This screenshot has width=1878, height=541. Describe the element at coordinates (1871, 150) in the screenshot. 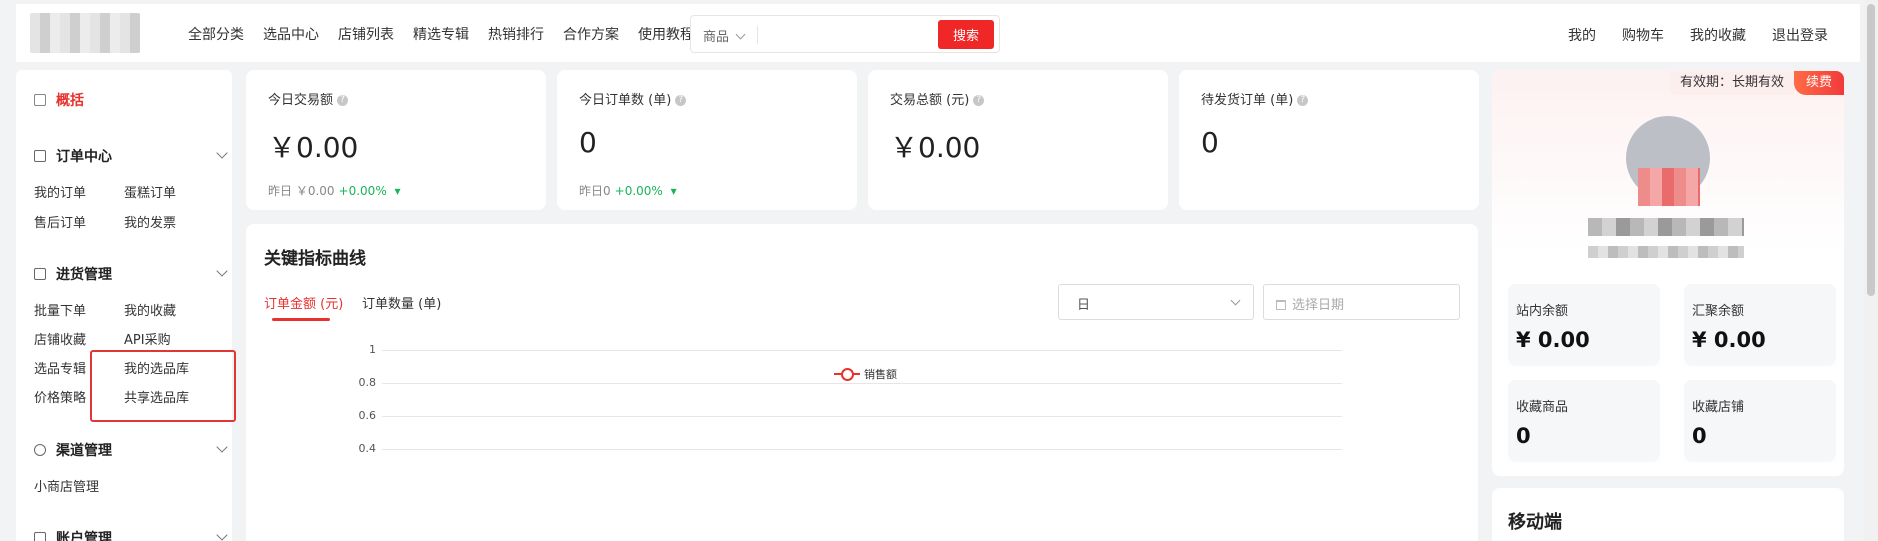

I see `scrollbar-thumb` at that location.